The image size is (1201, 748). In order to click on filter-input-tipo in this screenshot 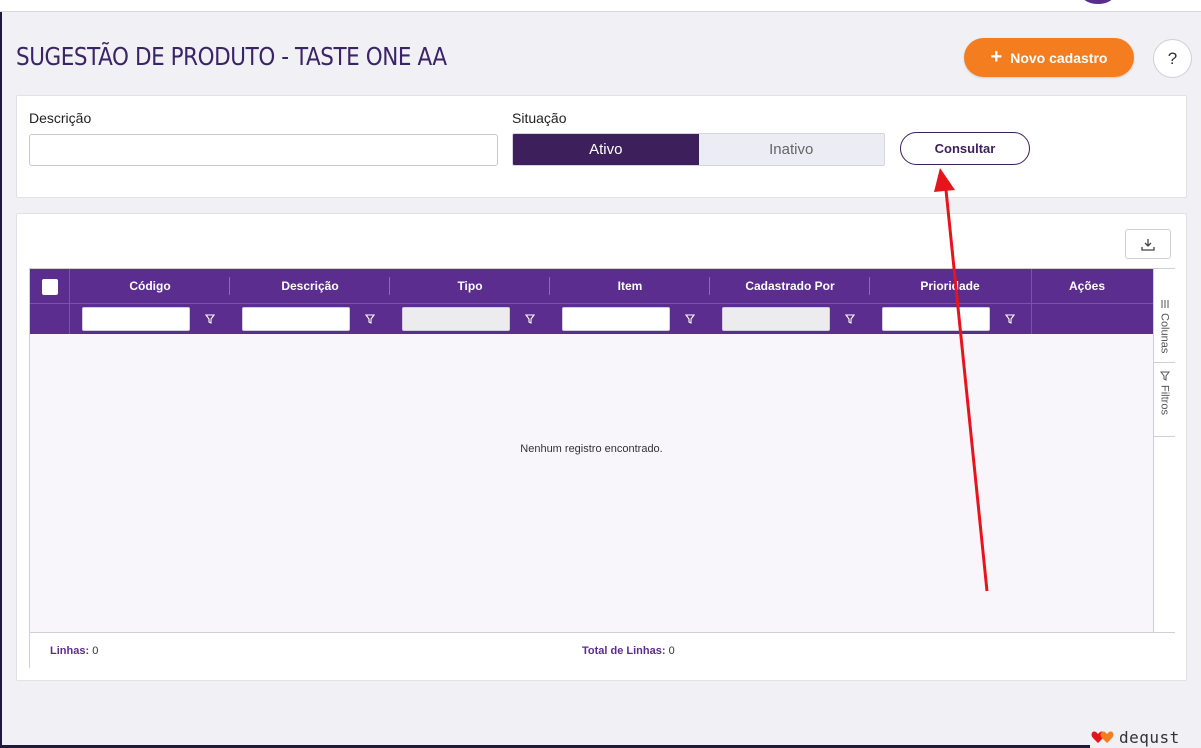, I will do `click(456, 319)`.